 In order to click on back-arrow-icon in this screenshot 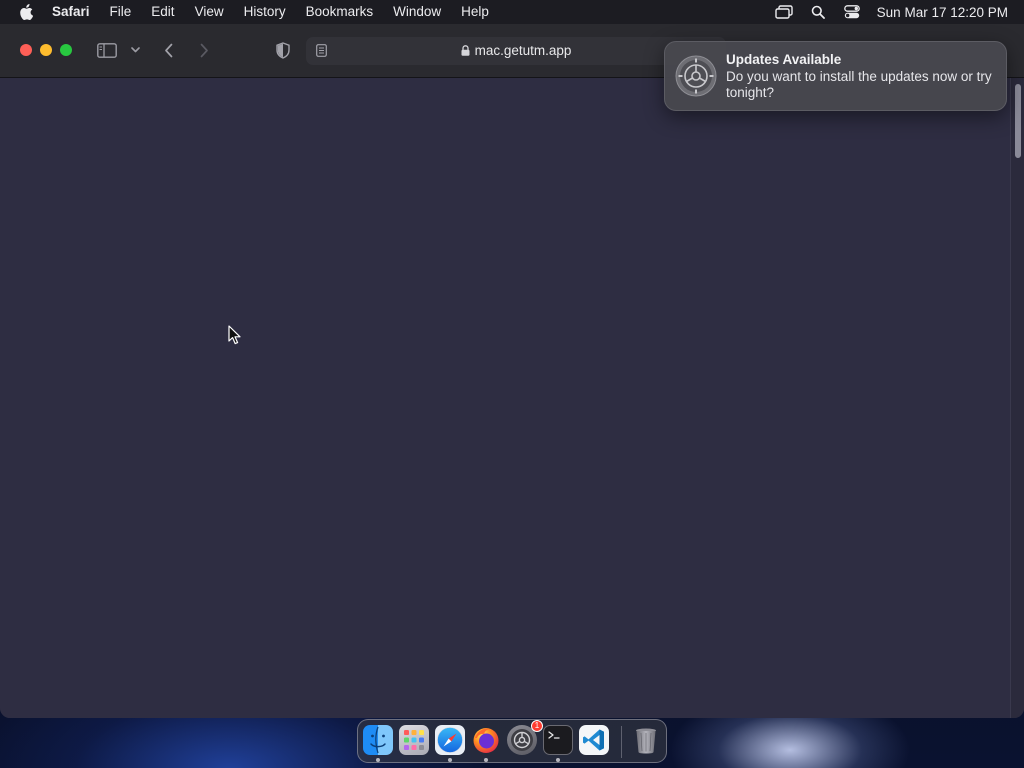, I will do `click(168, 50)`.